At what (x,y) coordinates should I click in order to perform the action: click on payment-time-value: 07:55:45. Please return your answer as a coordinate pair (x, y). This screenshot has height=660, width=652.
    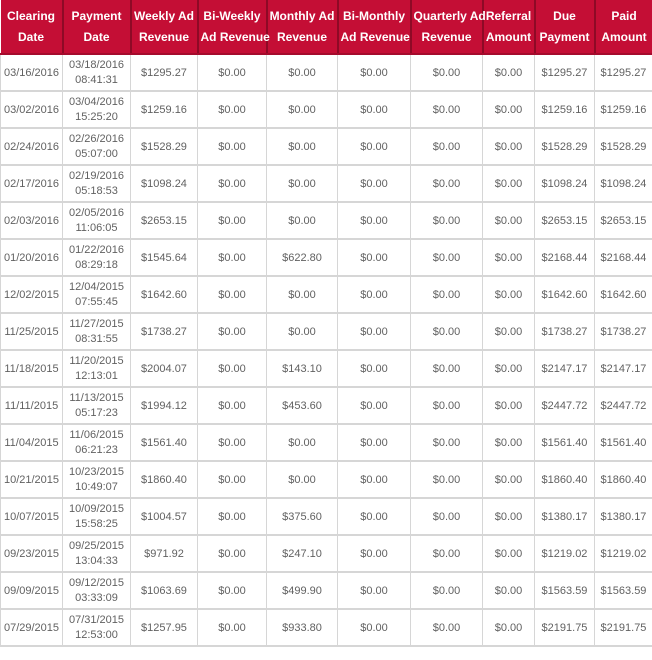
    Looking at the image, I should click on (96, 301).